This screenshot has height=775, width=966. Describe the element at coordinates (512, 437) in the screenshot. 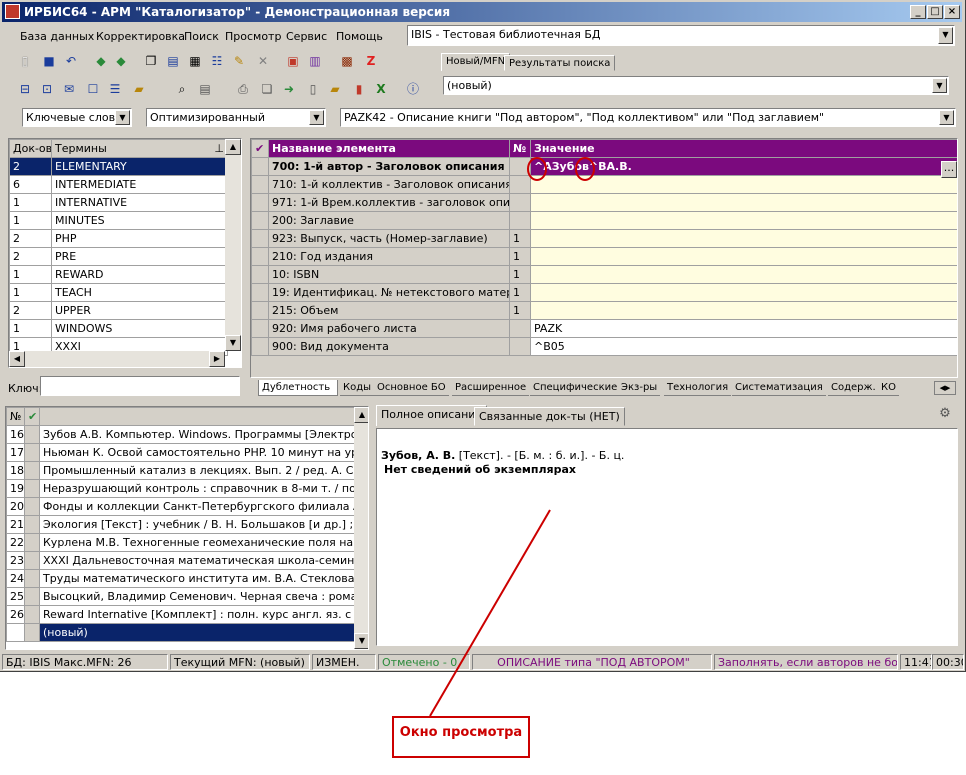

I see `annotation-overlay` at that location.